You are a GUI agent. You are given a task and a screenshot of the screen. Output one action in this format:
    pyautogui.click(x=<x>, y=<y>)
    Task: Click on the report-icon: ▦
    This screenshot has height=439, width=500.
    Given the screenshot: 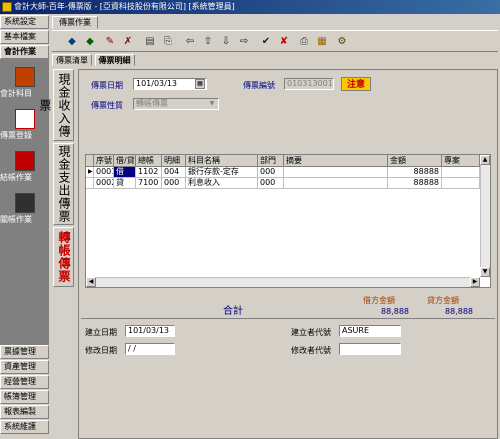 What is the action you would take?
    pyautogui.click(x=322, y=42)
    